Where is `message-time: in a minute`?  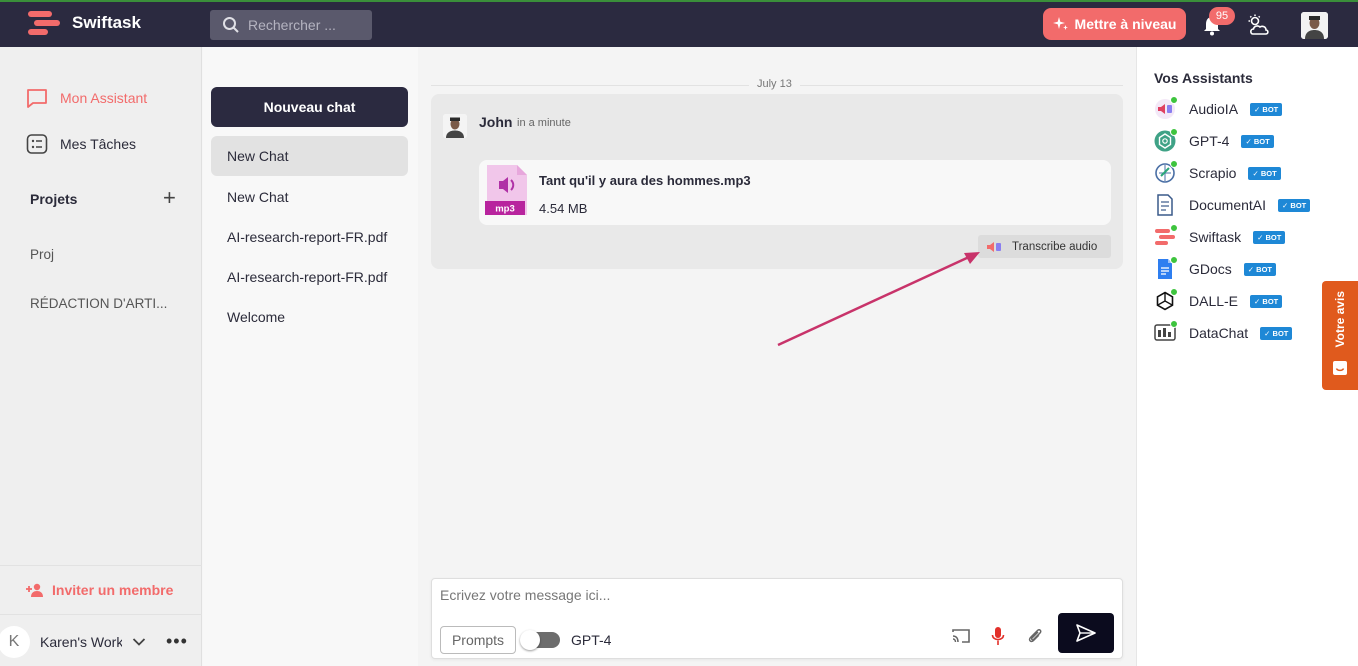 message-time: in a minute is located at coordinates (544, 123).